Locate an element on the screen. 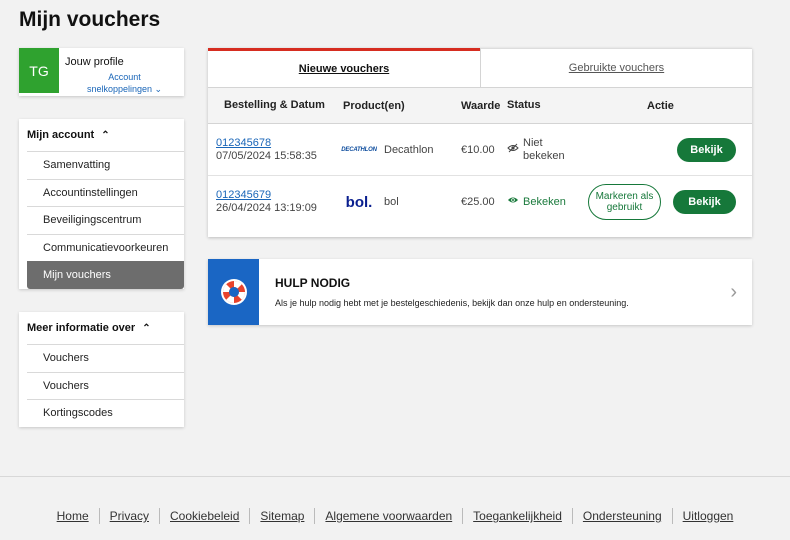 This screenshot has width=790, height=540. product-name: bol is located at coordinates (391, 202).